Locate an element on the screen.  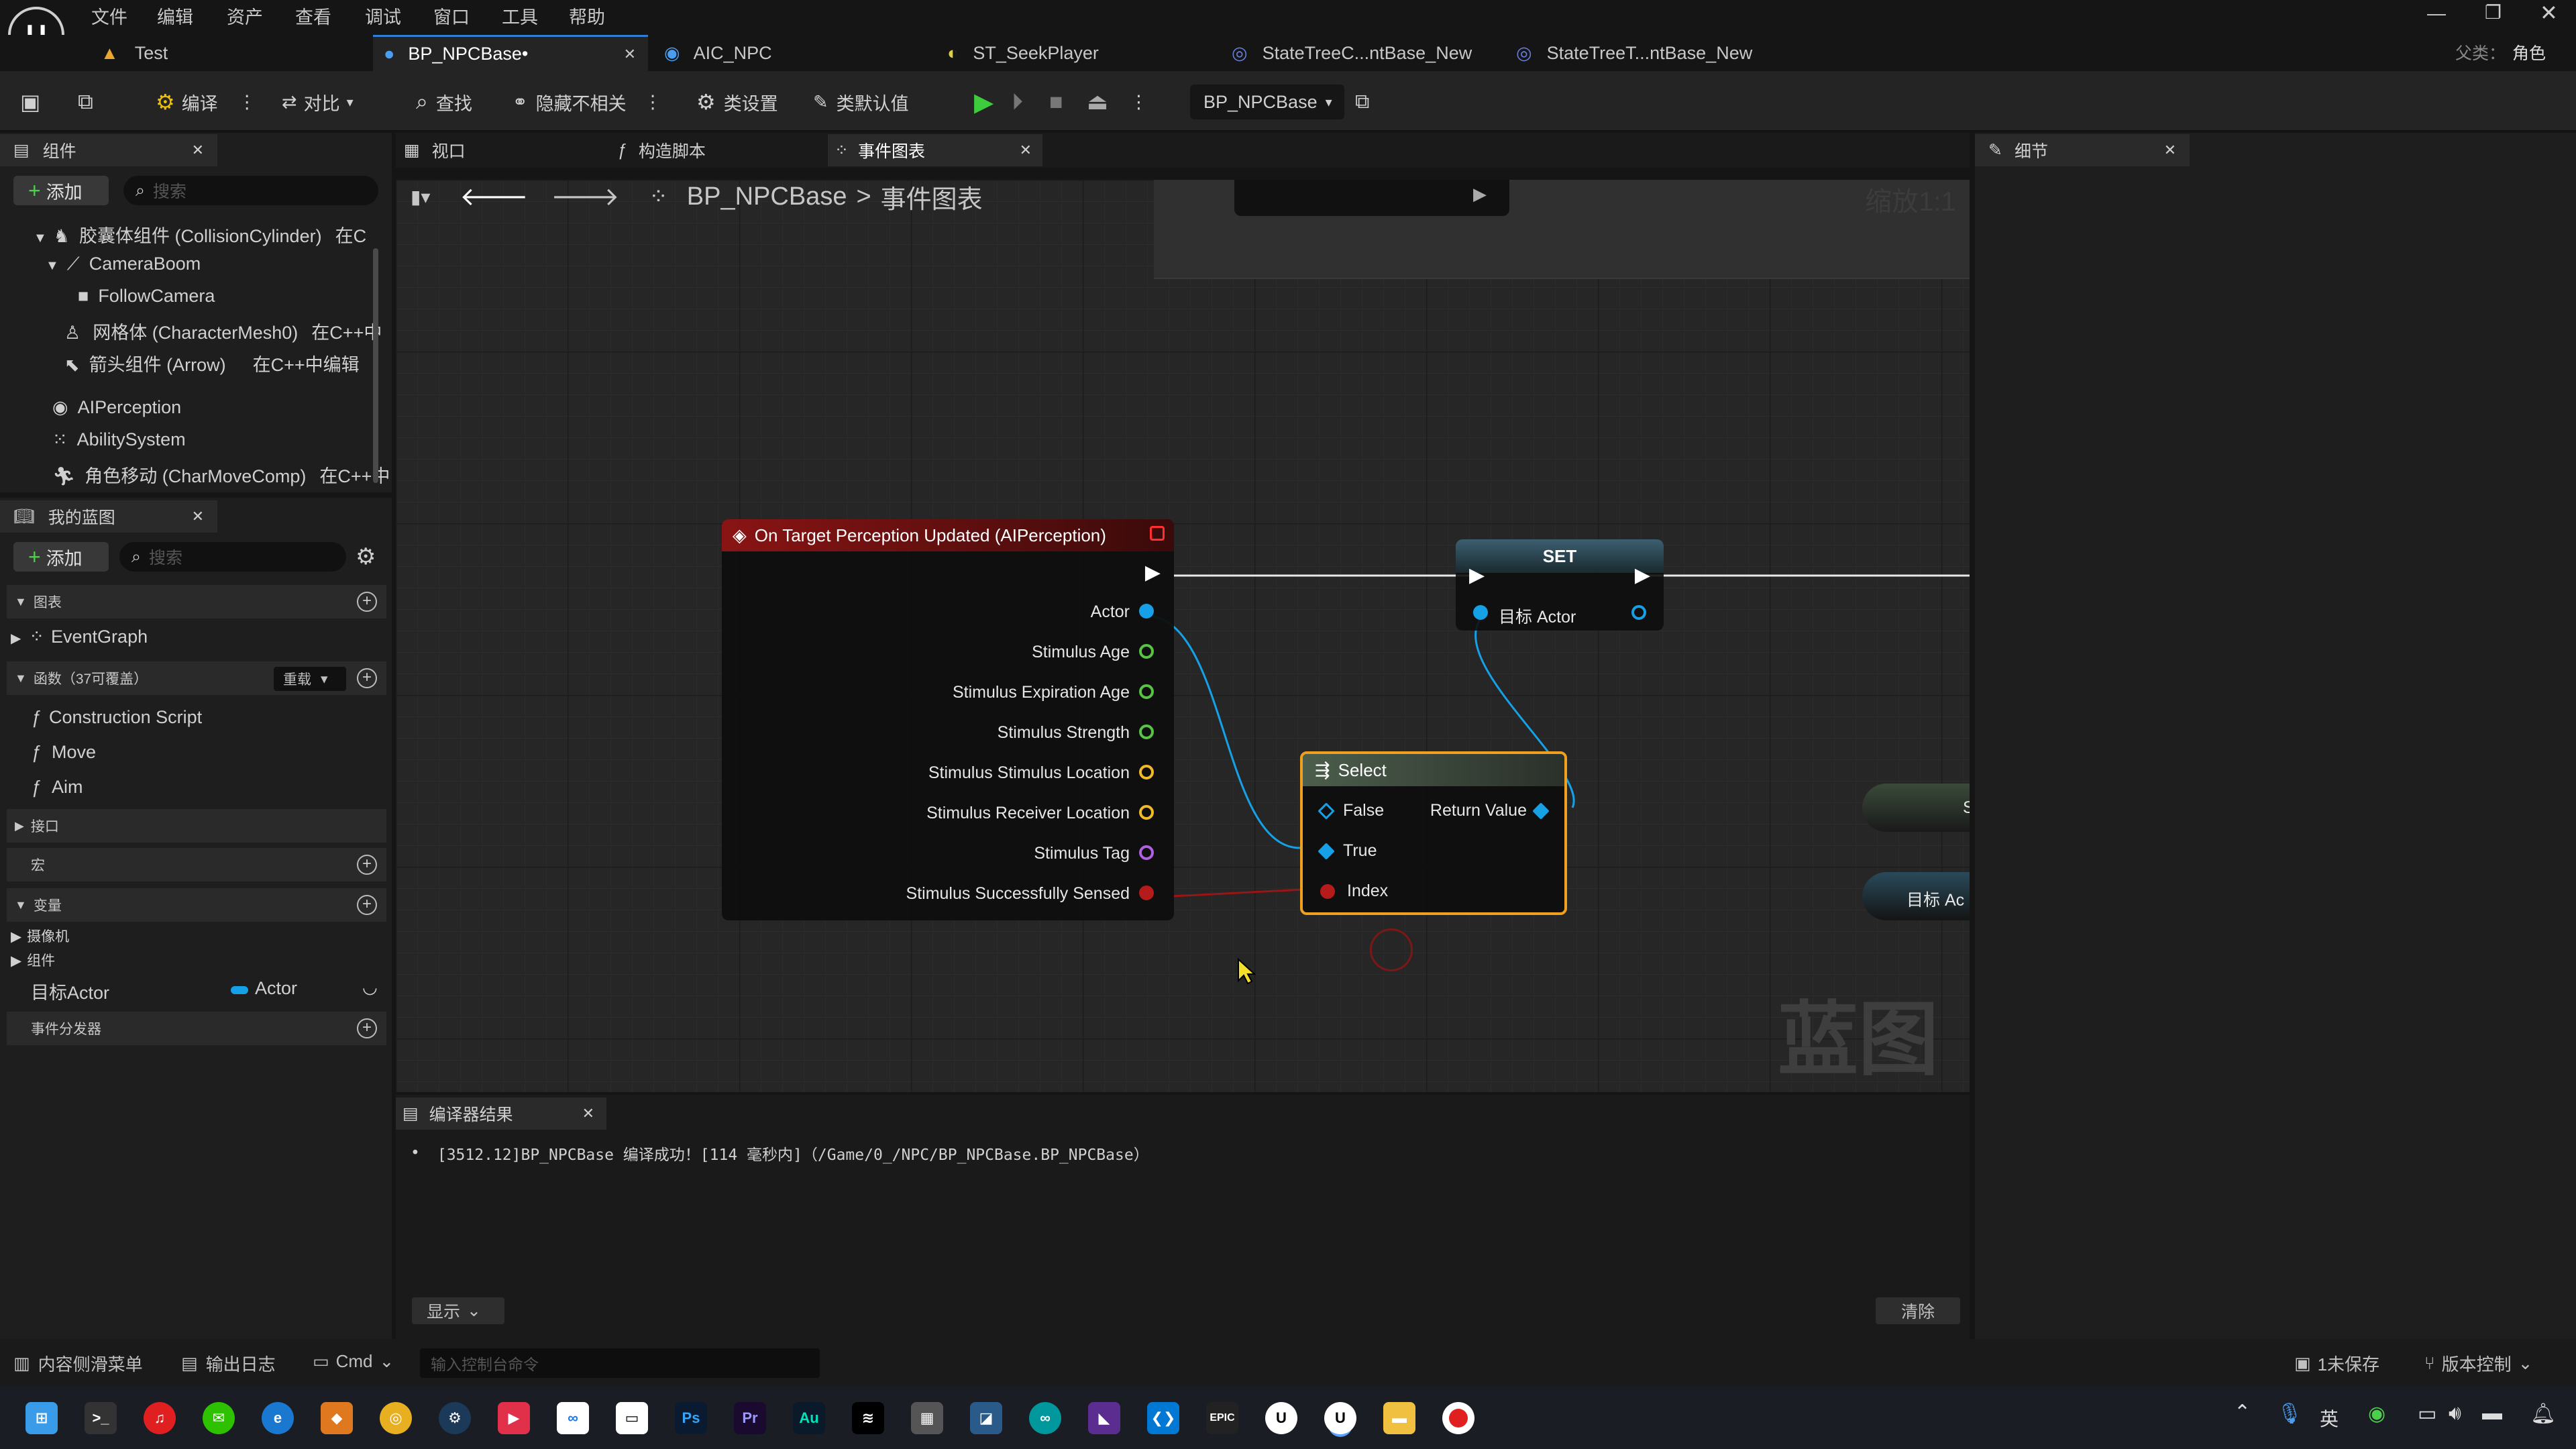
tab-test: ▲ Test is located at coordinates (228, 53).